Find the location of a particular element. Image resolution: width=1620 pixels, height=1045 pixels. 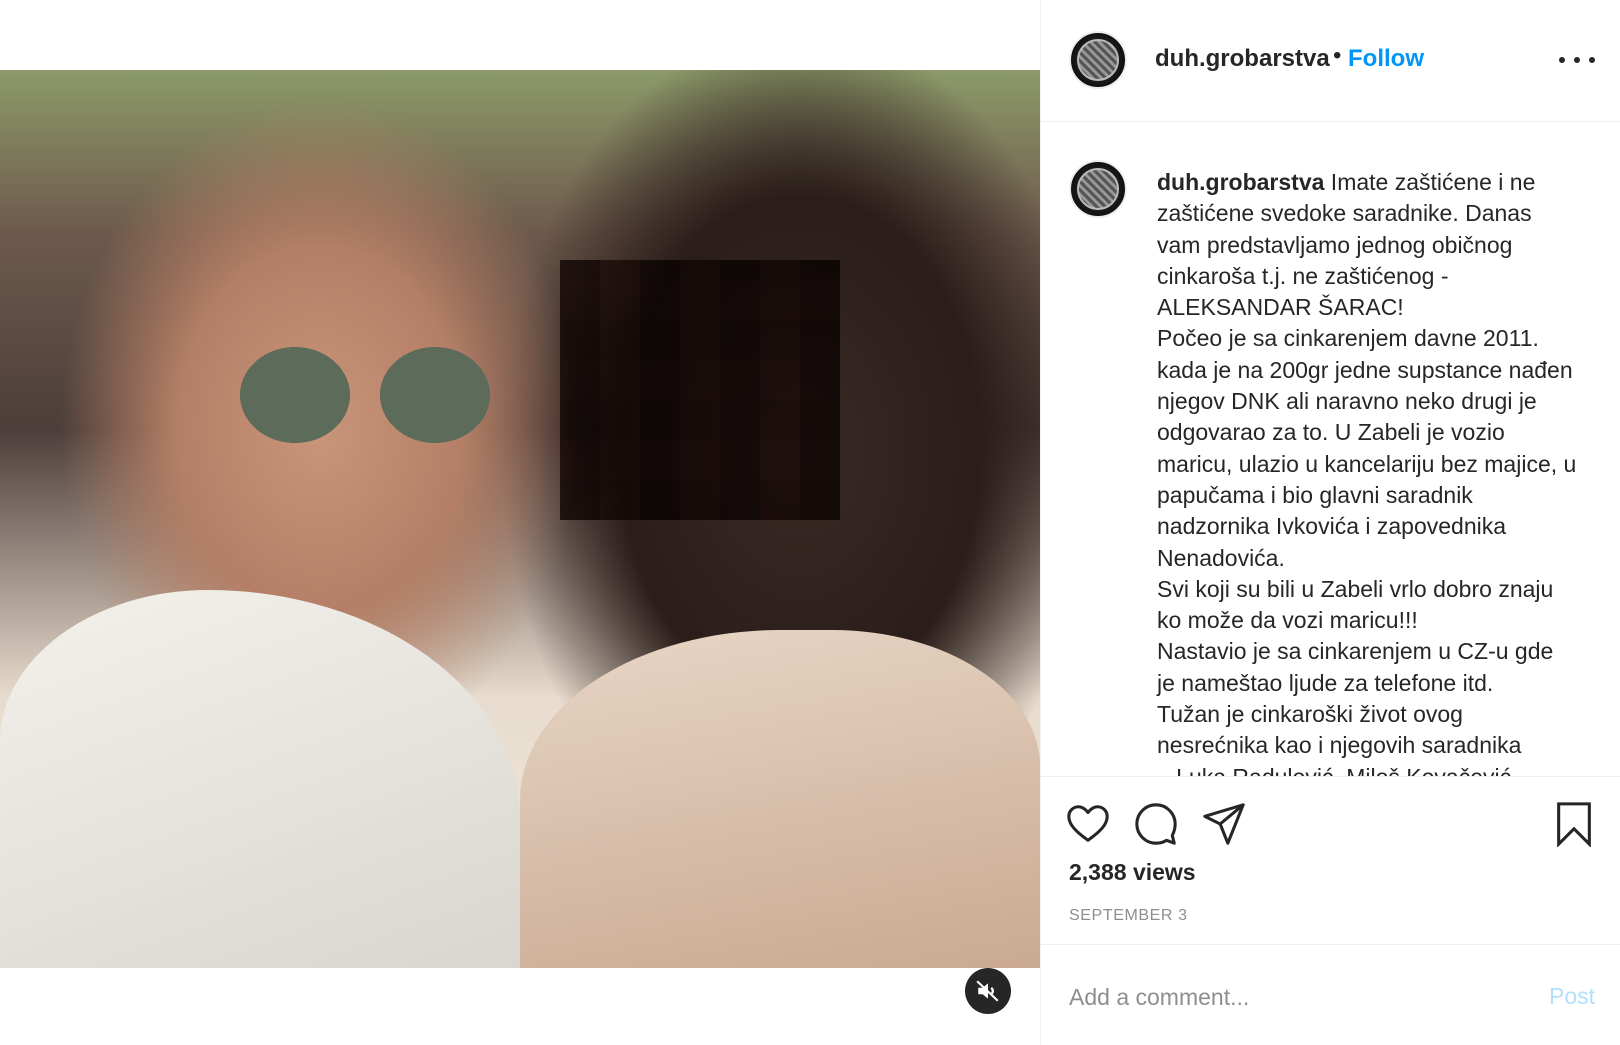

comment-bar: Post is located at coordinates (1330, 994).